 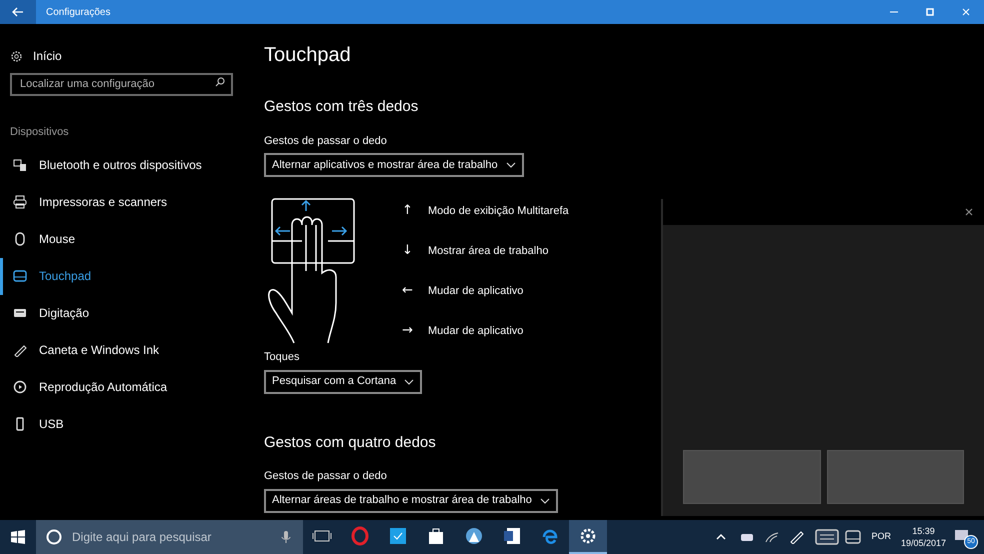 I want to click on taskbar-app-button, so click(x=588, y=537).